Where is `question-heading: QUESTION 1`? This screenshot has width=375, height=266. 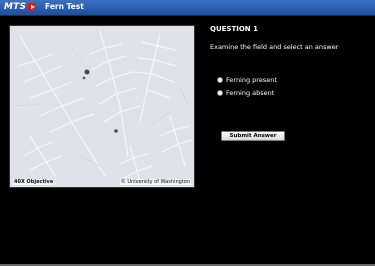
question-heading: QUESTION 1 is located at coordinates (234, 29).